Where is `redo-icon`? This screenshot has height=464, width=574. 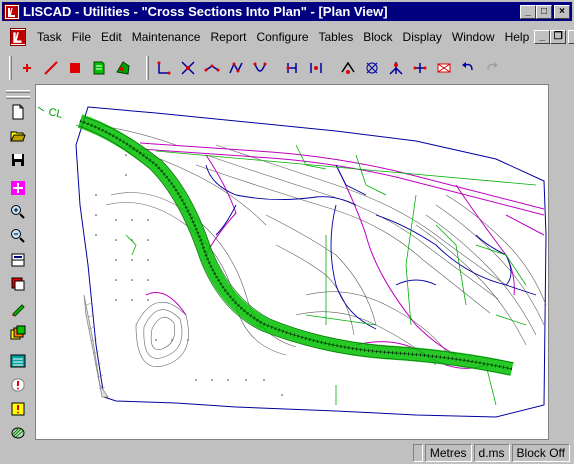
redo-icon is located at coordinates (492, 68).